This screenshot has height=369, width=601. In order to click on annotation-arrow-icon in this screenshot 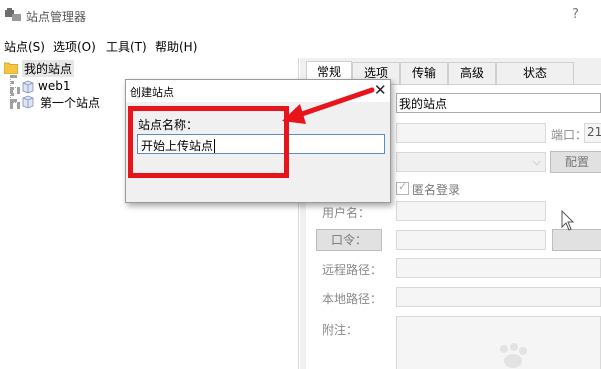, I will do `click(328, 105)`.